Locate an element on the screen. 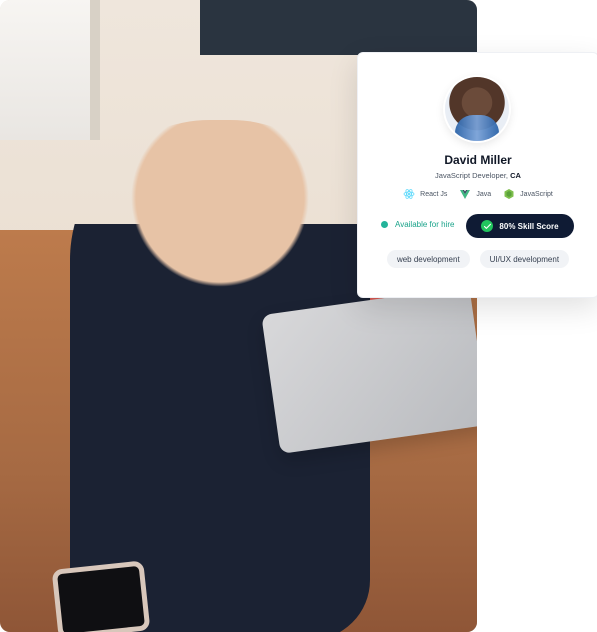 Image resolution: width=597 pixels, height=632 pixels. photo-window is located at coordinates (50, 70).